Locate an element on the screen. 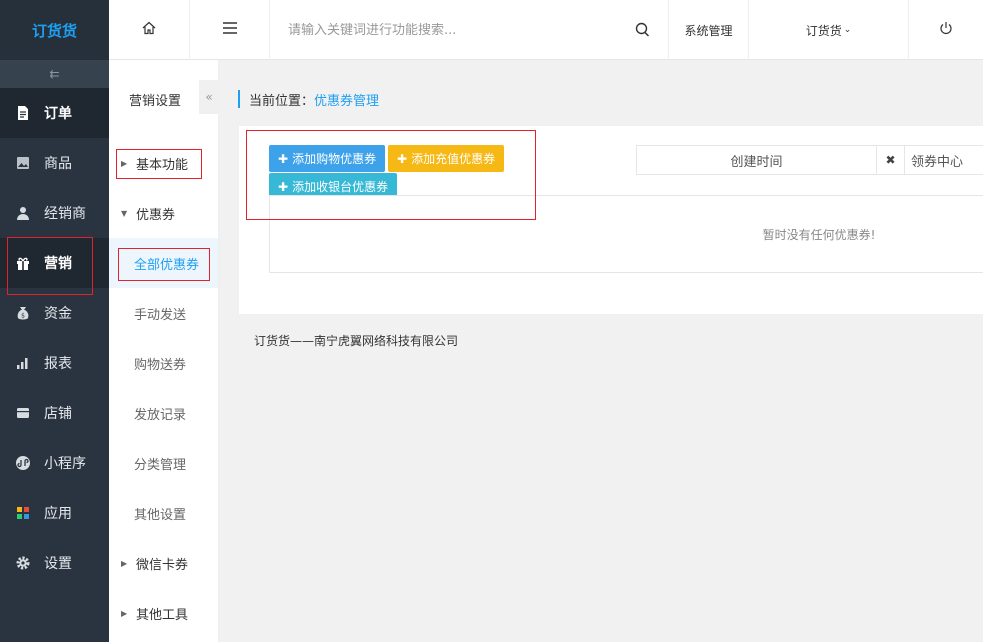 The height and width of the screenshot is (642, 983). highlight-box-all-coupons is located at coordinates (164, 264).